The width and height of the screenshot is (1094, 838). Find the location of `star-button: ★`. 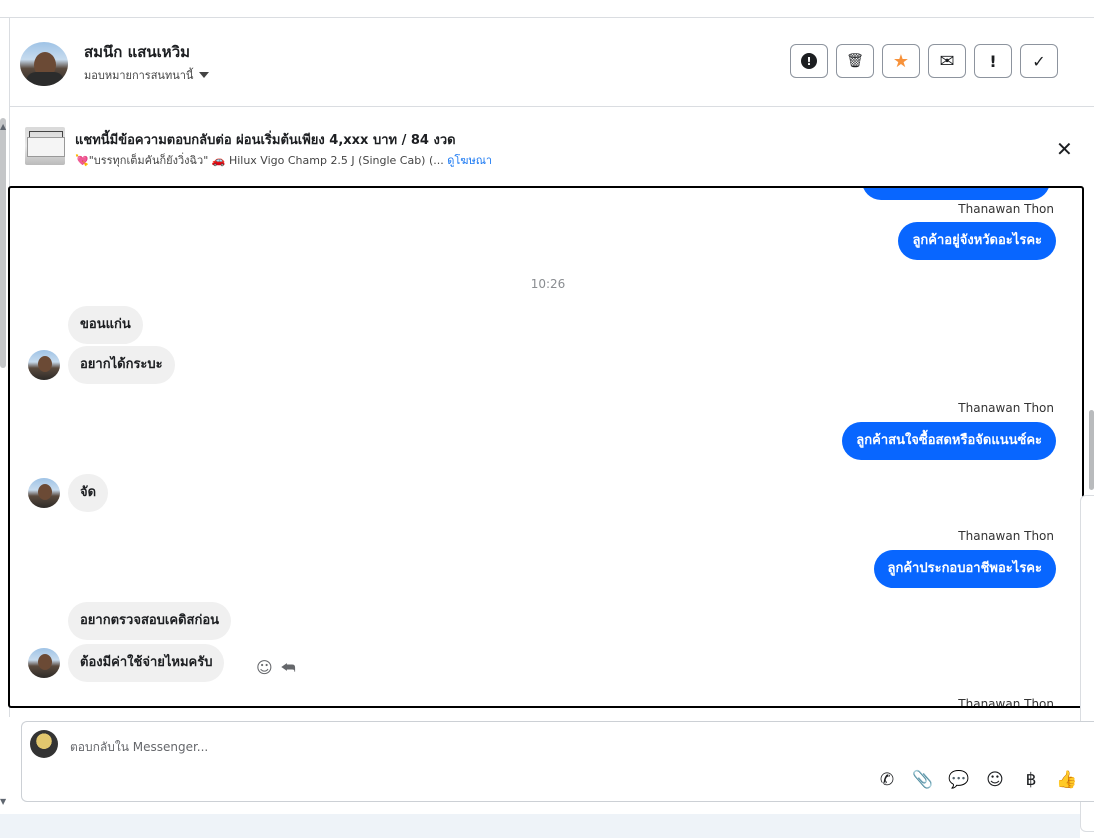

star-button: ★ is located at coordinates (901, 61).